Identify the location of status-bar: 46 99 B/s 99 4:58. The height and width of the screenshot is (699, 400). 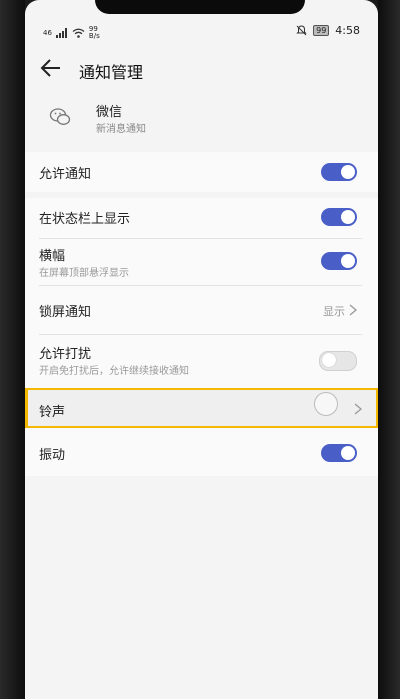
(201, 33).